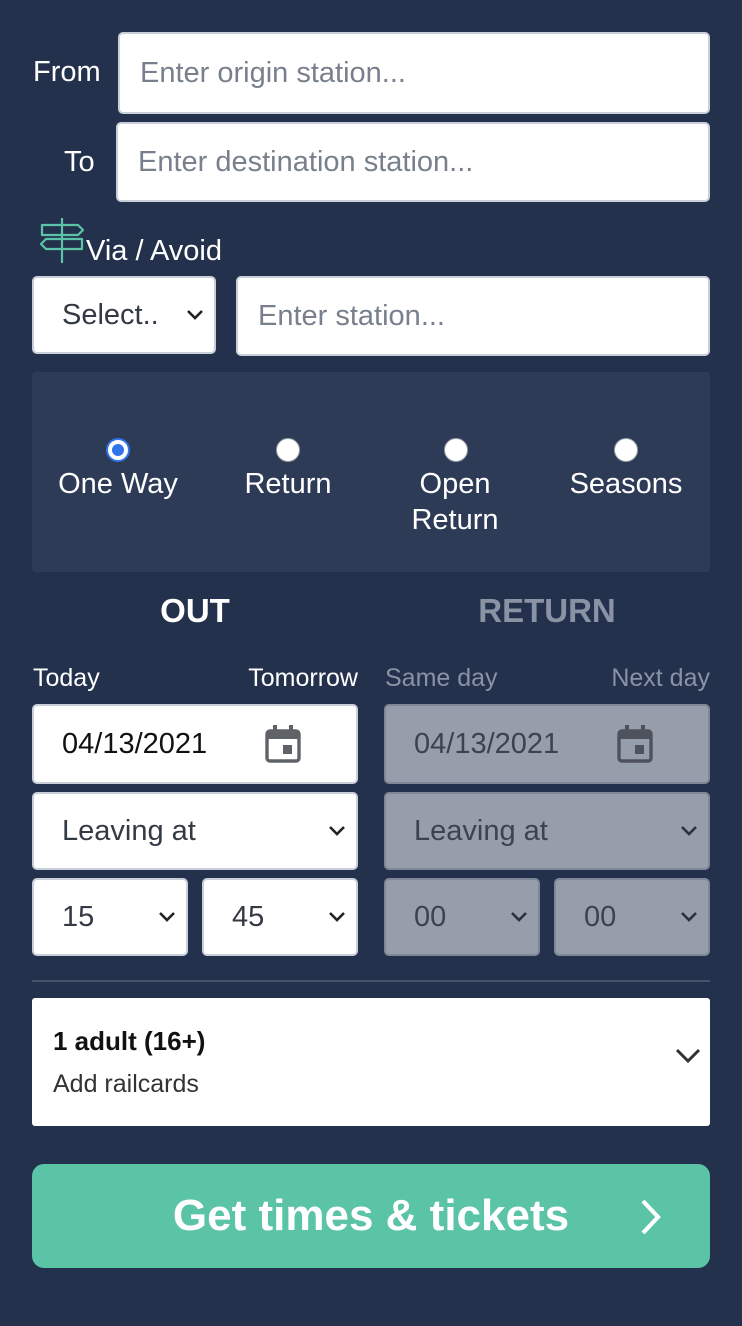  Describe the element at coordinates (660, 678) in the screenshot. I see `next-day-link: Next day` at that location.